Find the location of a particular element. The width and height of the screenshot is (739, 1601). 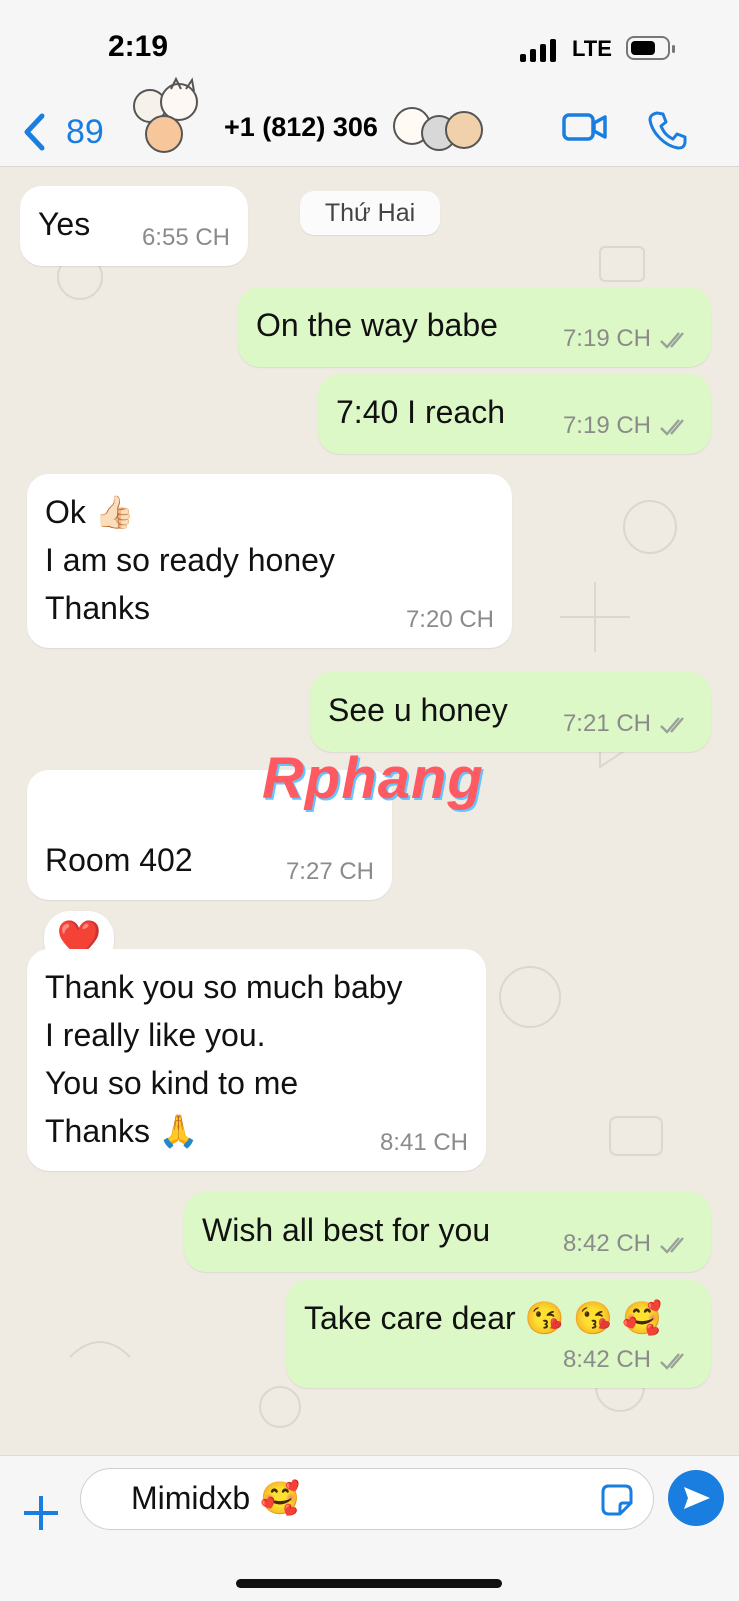

message-meta: 7:21 CH is located at coordinates (628, 724).